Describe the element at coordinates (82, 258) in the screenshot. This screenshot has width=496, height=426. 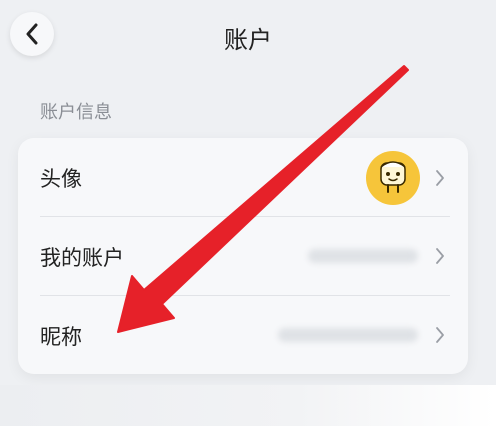
I see `row-label-my-account: 我的账户` at that location.